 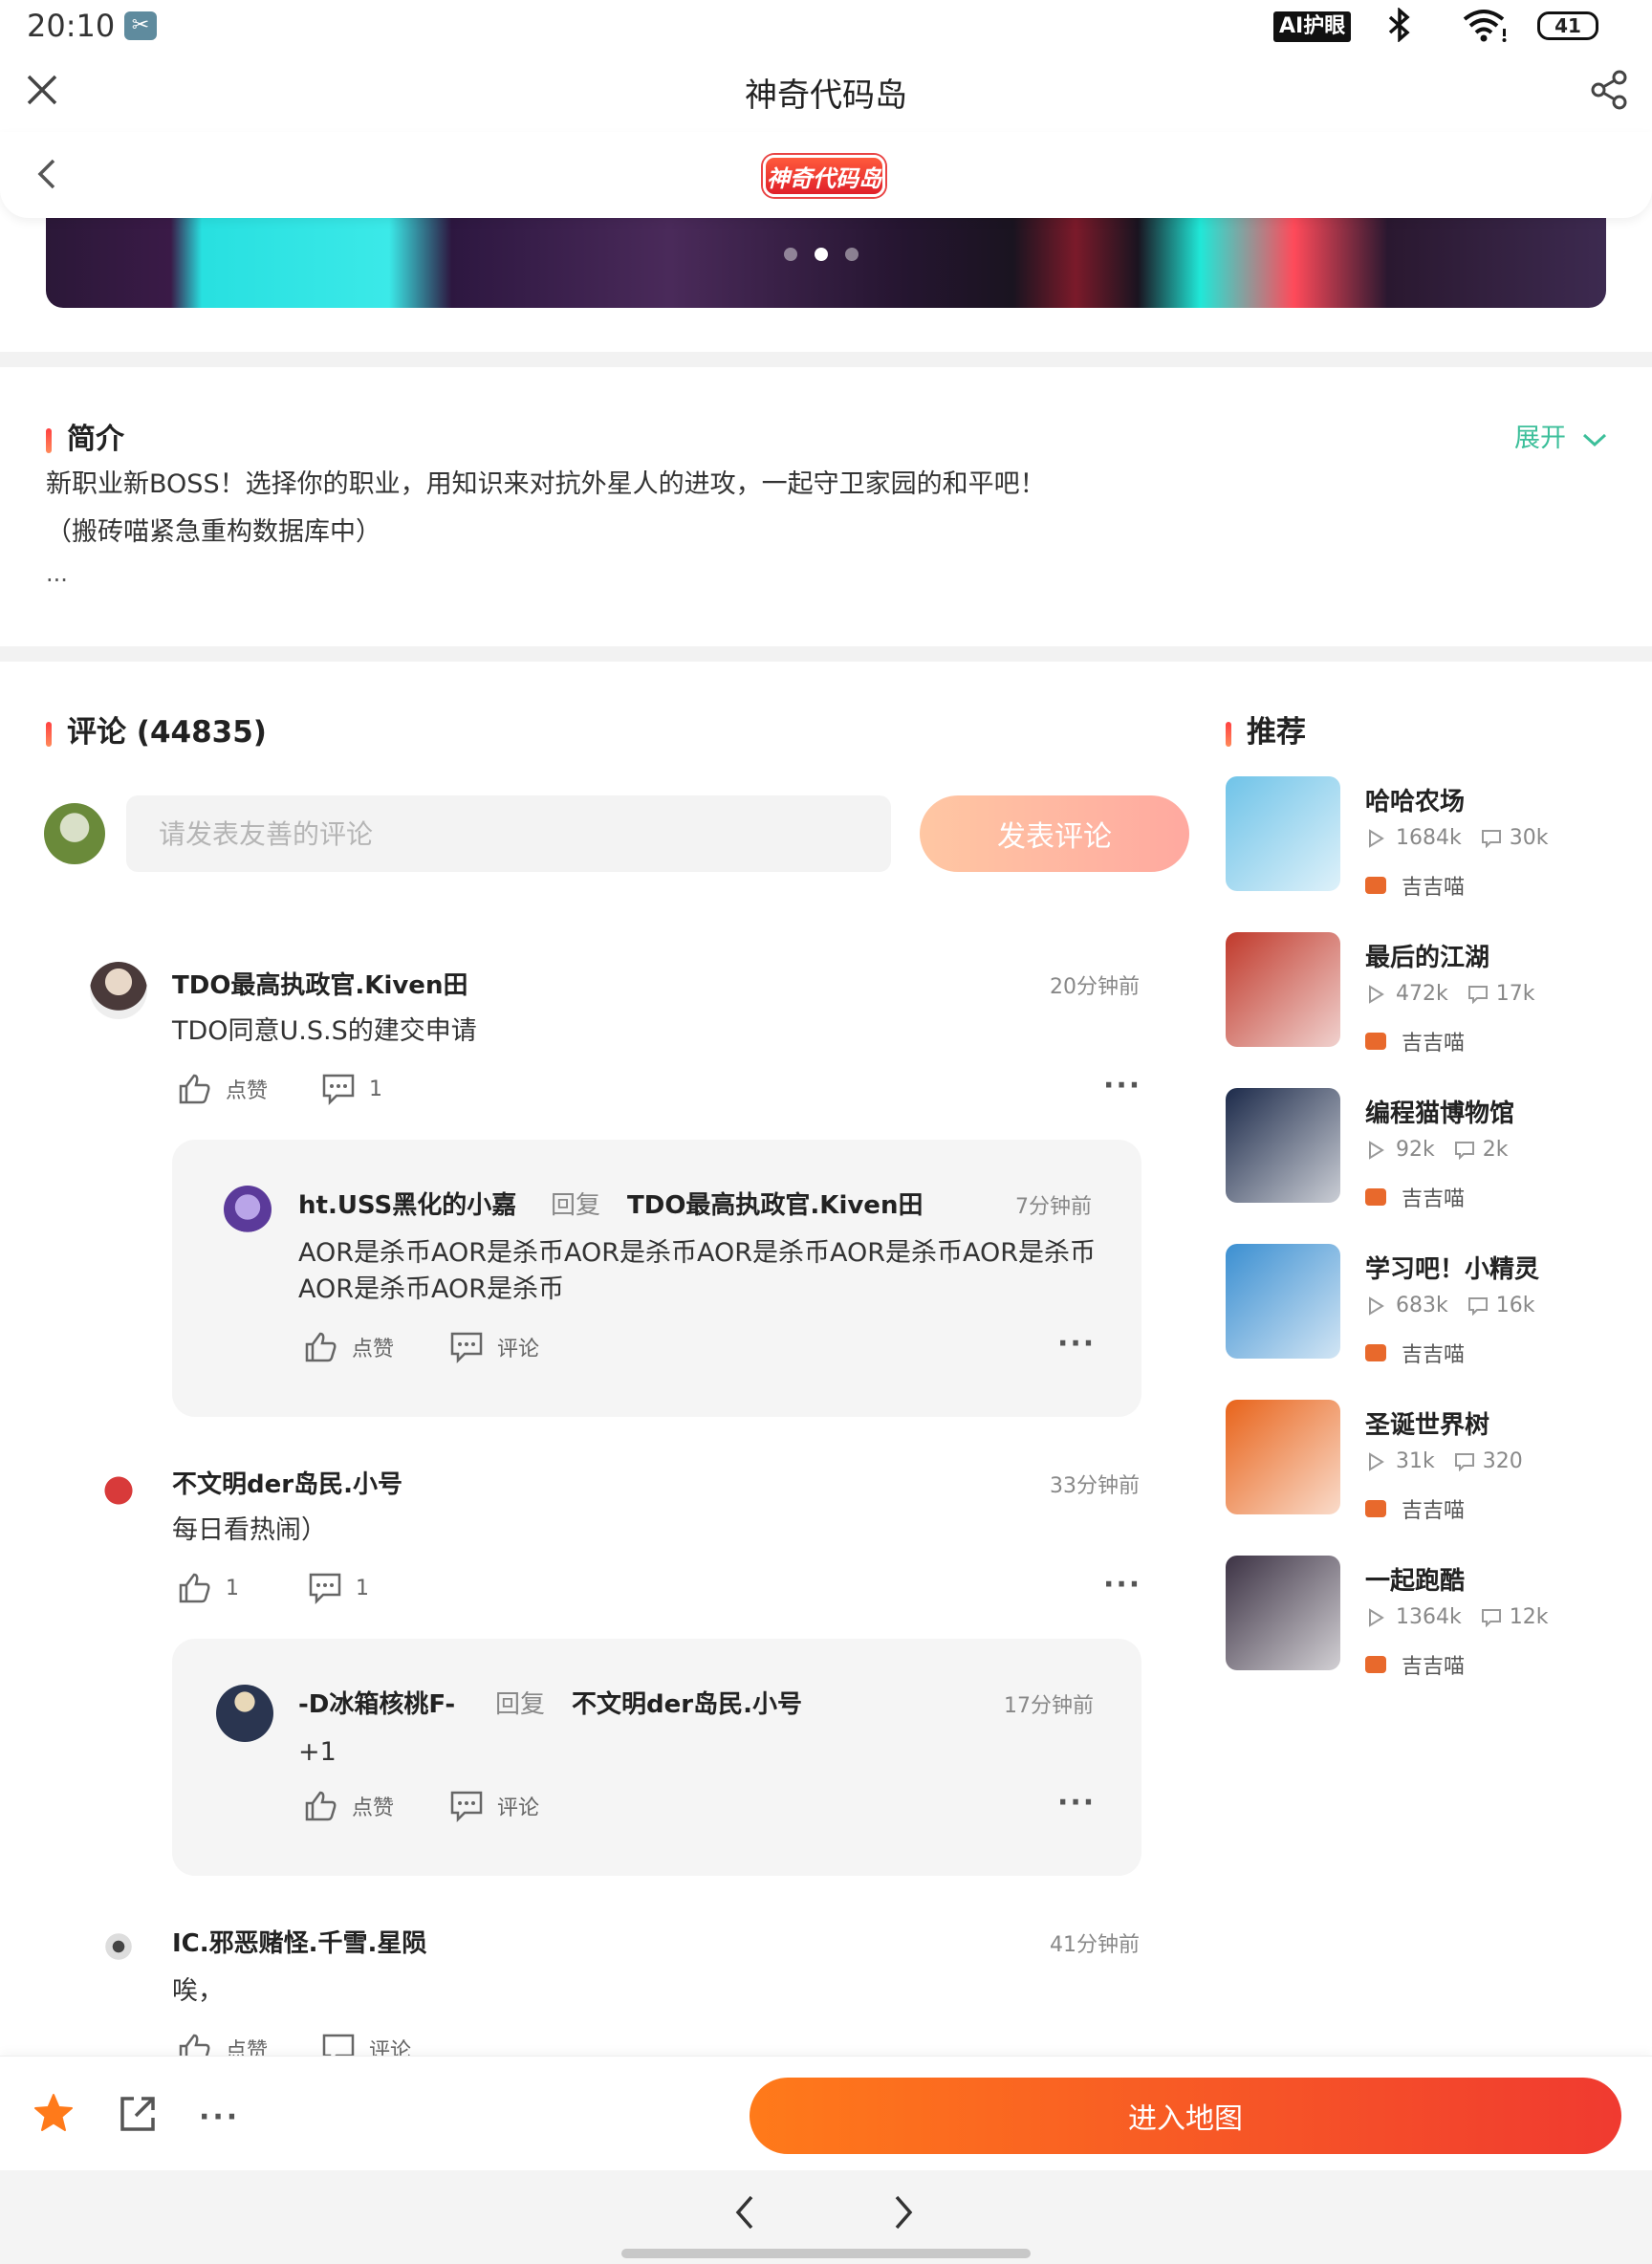 I want to click on ai-eye-care-badge: AI护眼, so click(x=1312, y=26).